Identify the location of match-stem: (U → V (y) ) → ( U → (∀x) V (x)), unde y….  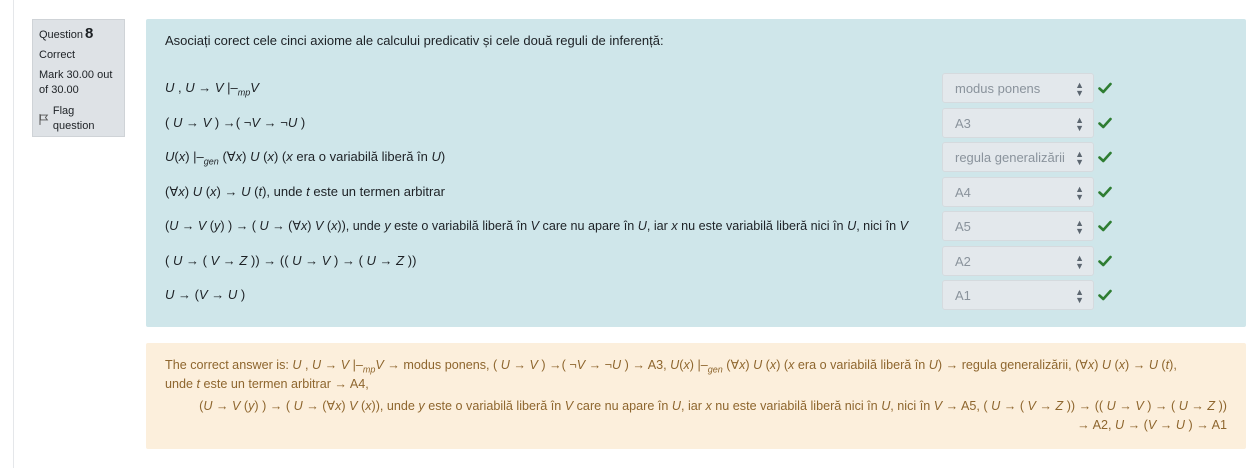
(536, 226).